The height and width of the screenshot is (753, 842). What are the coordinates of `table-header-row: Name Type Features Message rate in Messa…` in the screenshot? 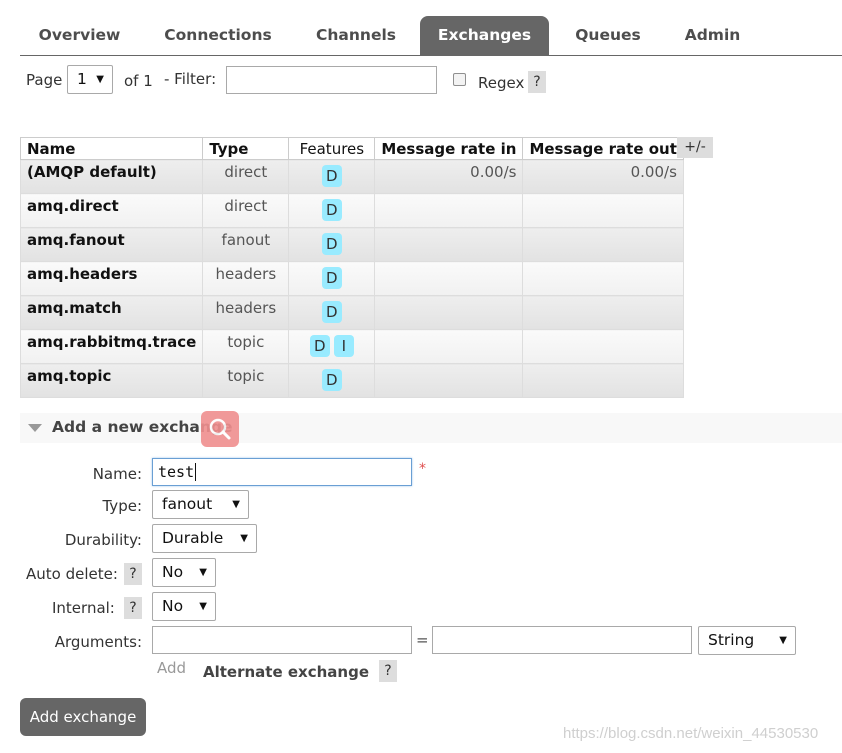 It's located at (351, 148).